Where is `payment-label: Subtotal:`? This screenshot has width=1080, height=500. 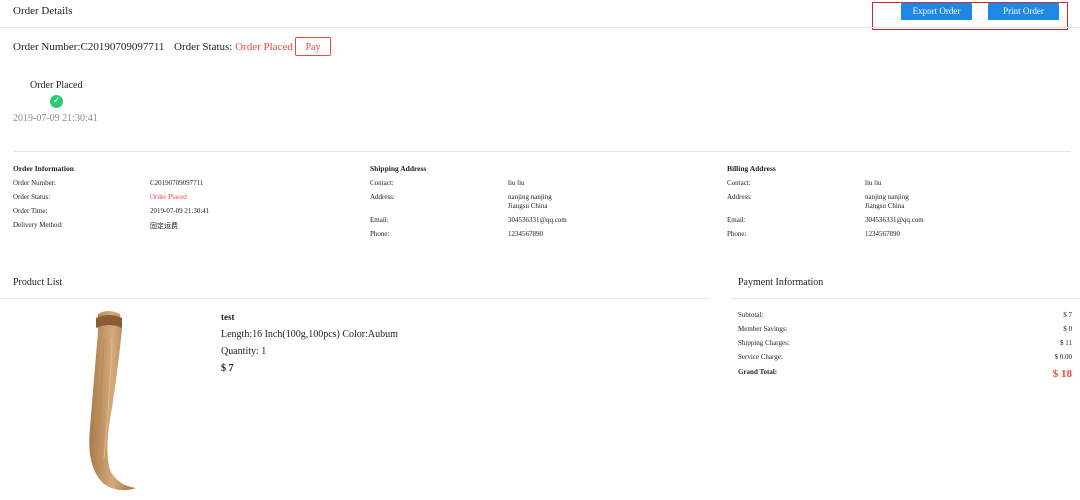
payment-label: Subtotal: is located at coordinates (751, 315).